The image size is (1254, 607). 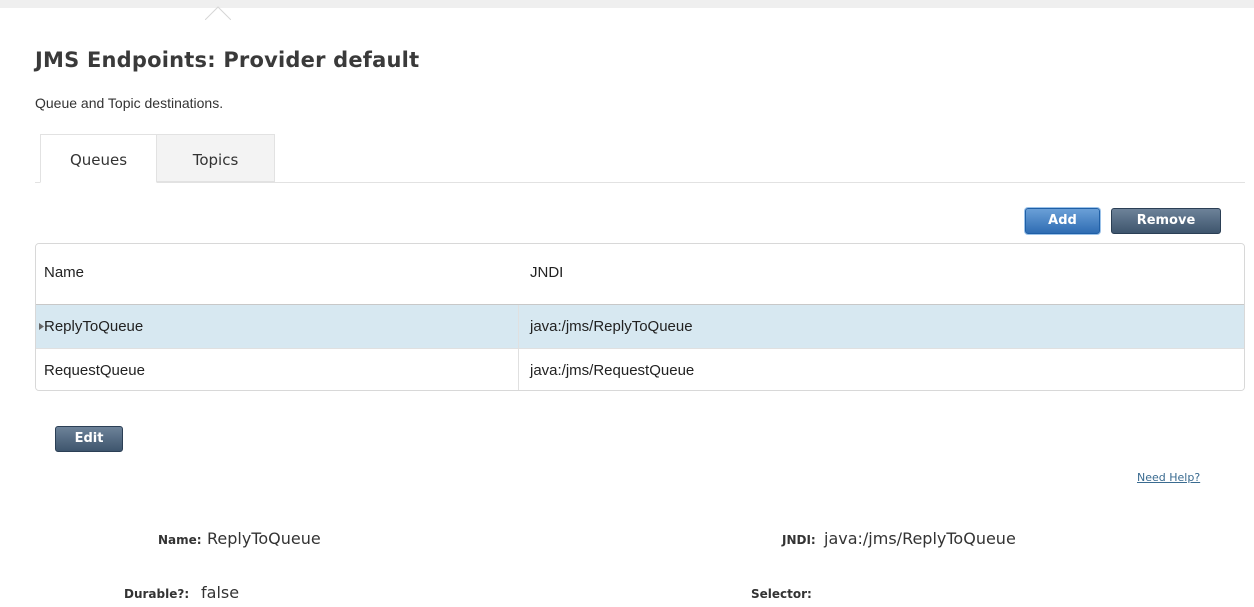 I want to click on detail-durable-value: false, so click(x=220, y=592).